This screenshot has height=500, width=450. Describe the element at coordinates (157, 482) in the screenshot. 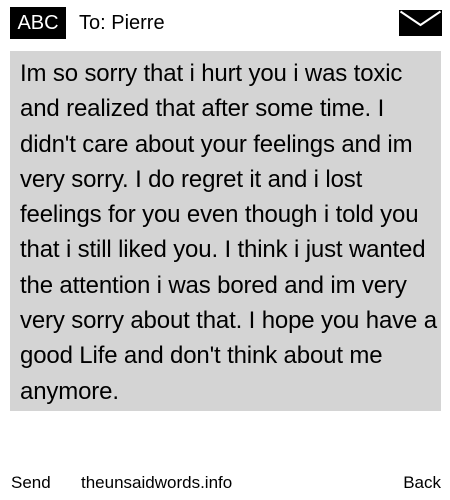

I see `site-watermark: theunsaidwords.info` at that location.